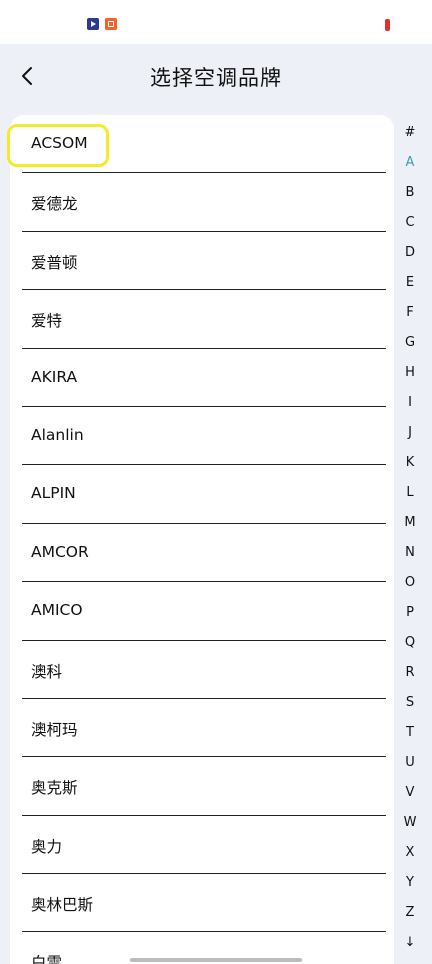 This screenshot has width=432, height=964. Describe the element at coordinates (410, 223) in the screenshot. I see `index-letter: C` at that location.